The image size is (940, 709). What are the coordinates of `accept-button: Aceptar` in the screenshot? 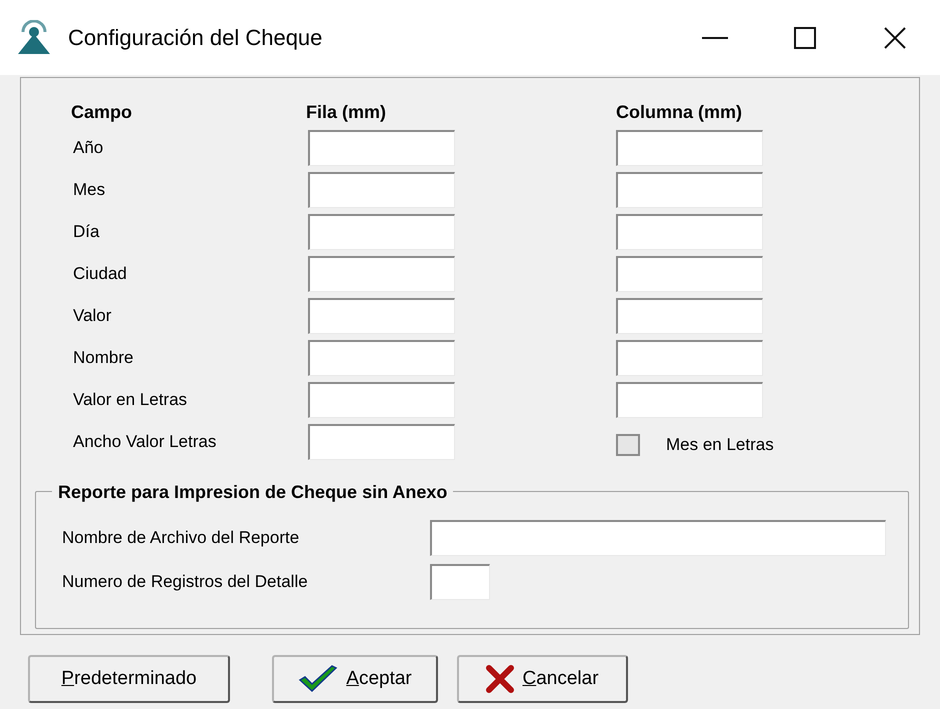 It's located at (355, 679).